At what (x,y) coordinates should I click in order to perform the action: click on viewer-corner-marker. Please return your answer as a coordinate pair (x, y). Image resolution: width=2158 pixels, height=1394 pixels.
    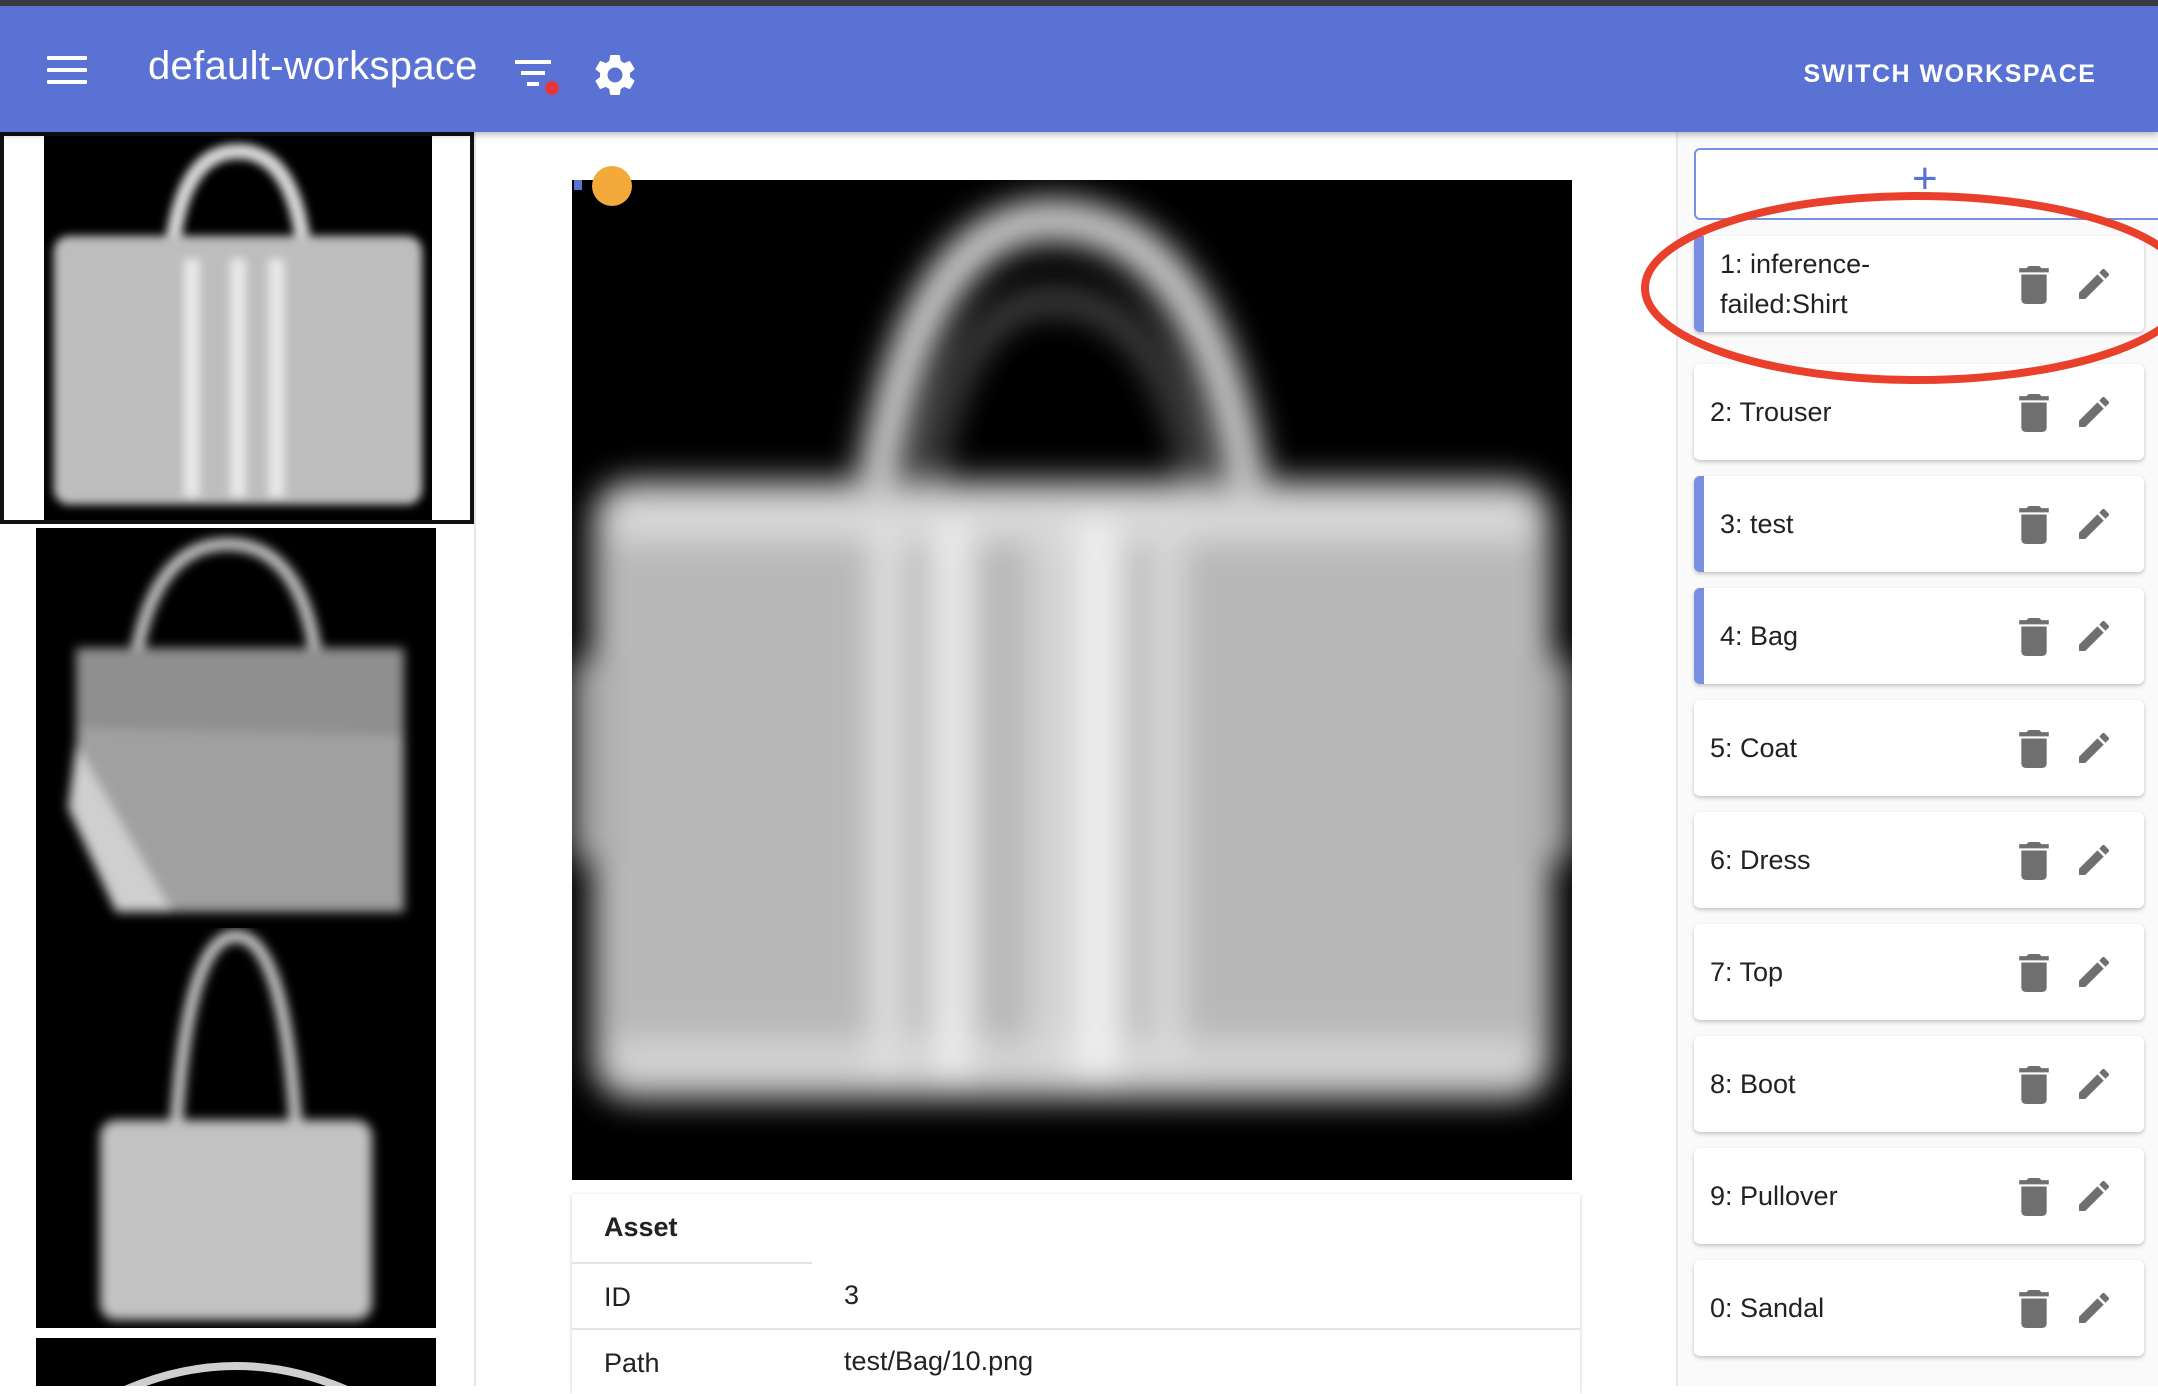
    Looking at the image, I should click on (578, 185).